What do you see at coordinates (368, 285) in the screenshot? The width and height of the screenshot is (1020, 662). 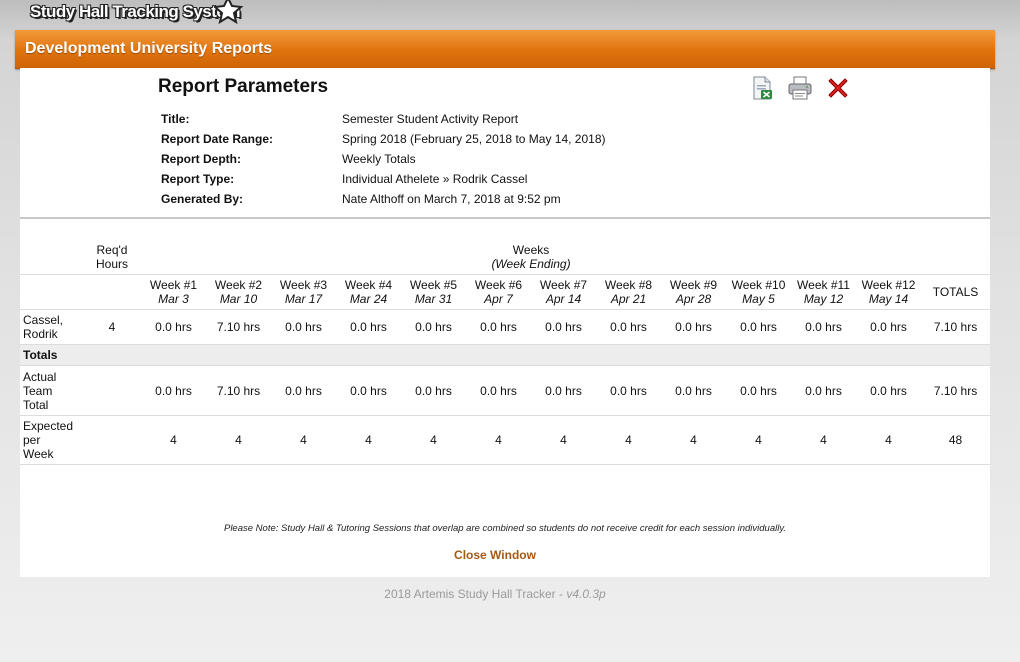 I see `week-label: Week #4` at bounding box center [368, 285].